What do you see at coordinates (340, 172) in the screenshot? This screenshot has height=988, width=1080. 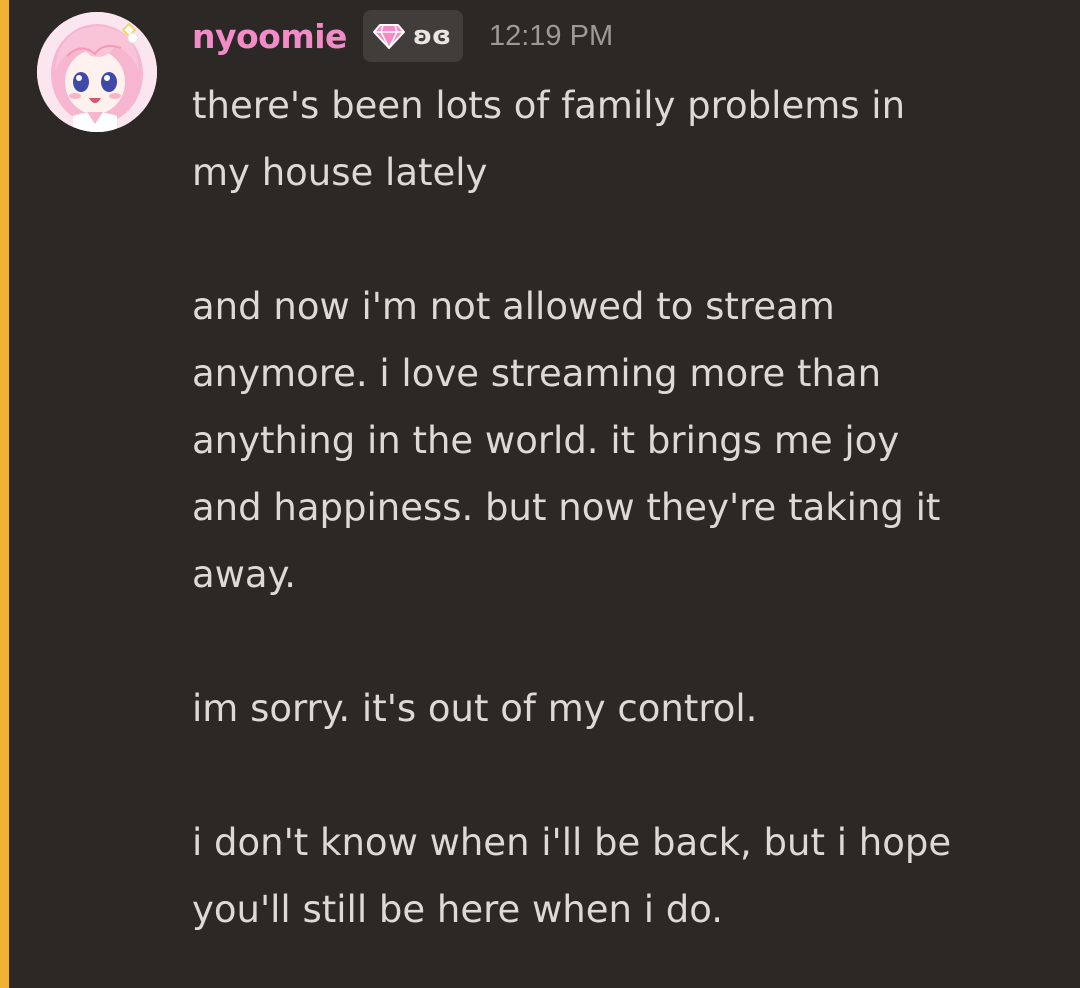 I see `message-line: my house lately` at bounding box center [340, 172].